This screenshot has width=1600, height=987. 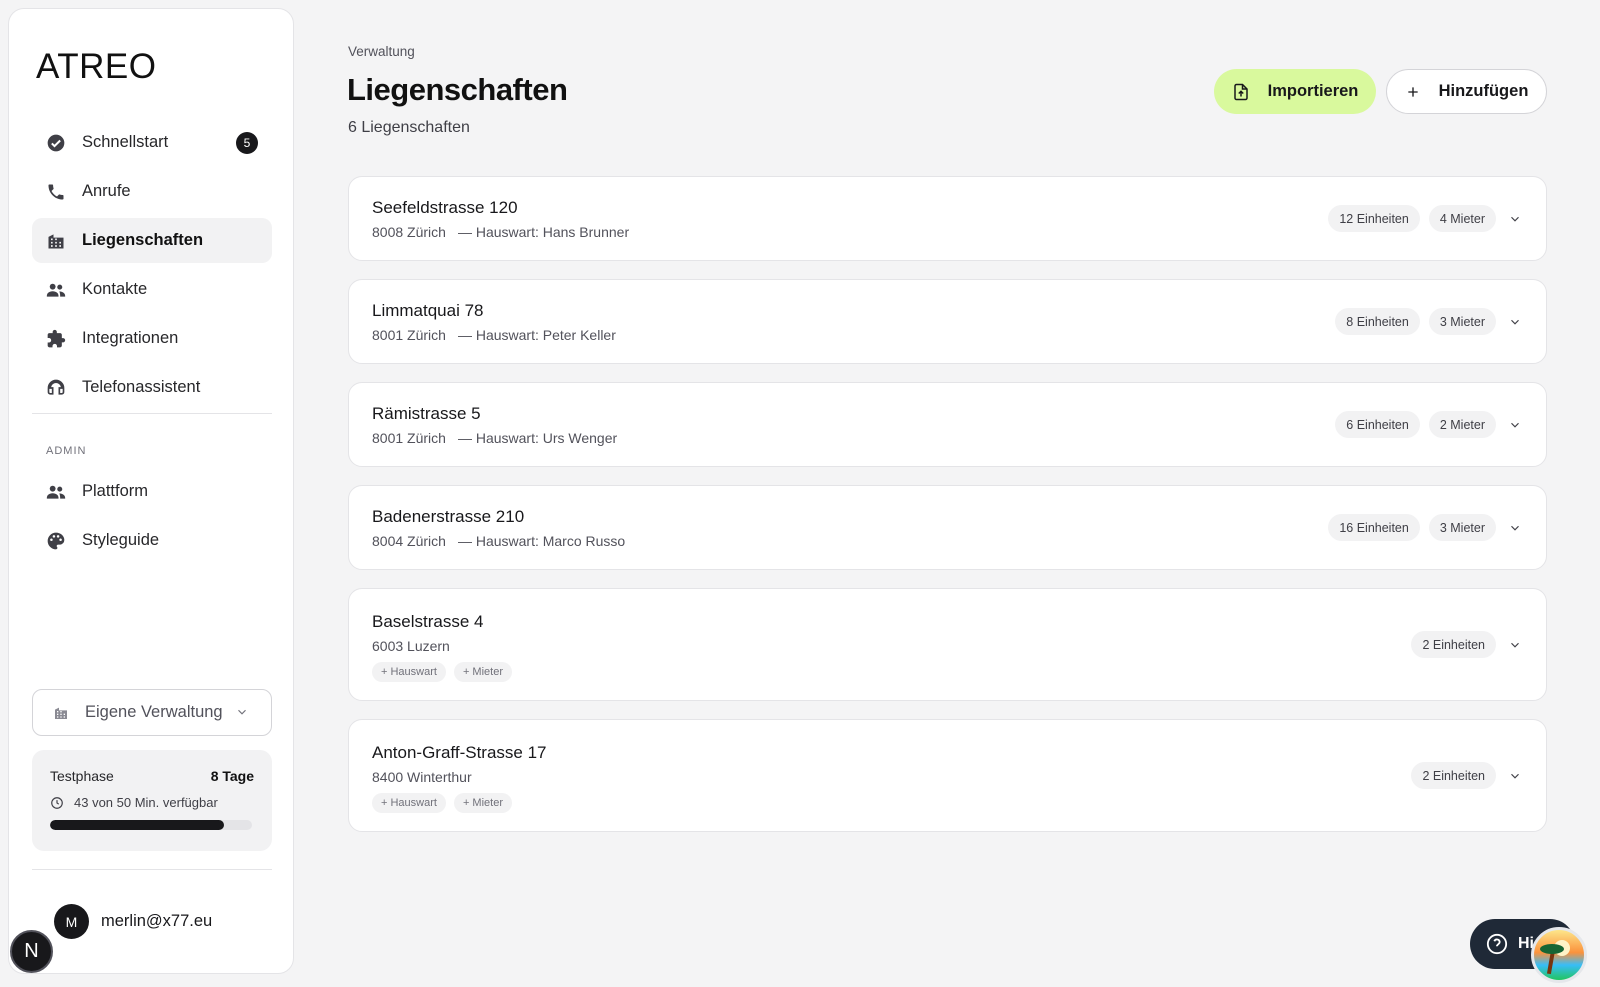 What do you see at coordinates (1374, 218) in the screenshot?
I see `units-chip: 12 Einheiten` at bounding box center [1374, 218].